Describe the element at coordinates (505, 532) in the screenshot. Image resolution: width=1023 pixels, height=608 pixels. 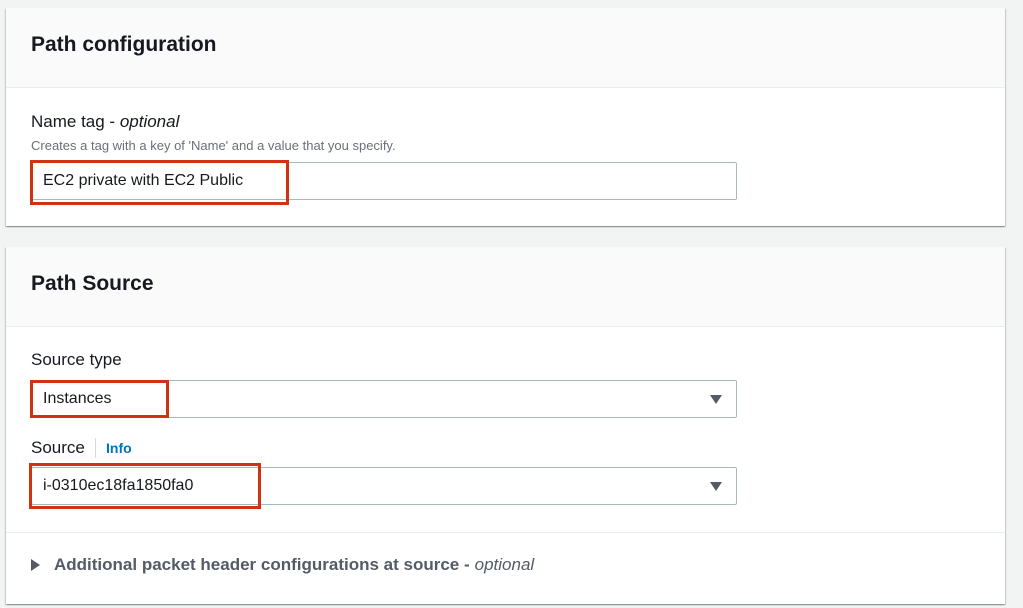
I see `divider` at that location.